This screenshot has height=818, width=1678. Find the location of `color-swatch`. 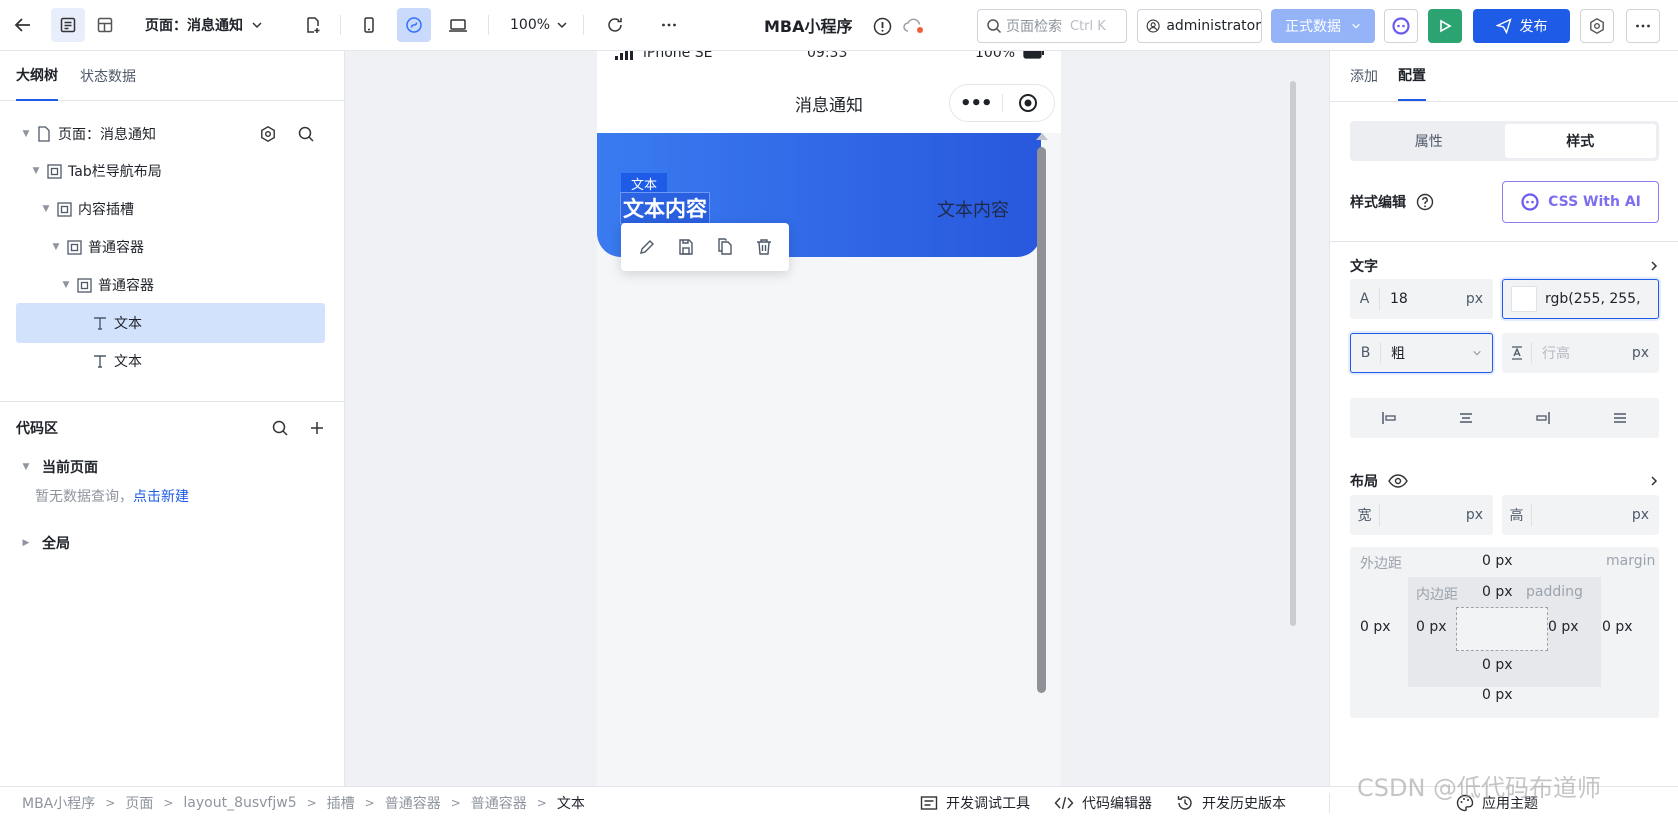

color-swatch is located at coordinates (1524, 299).